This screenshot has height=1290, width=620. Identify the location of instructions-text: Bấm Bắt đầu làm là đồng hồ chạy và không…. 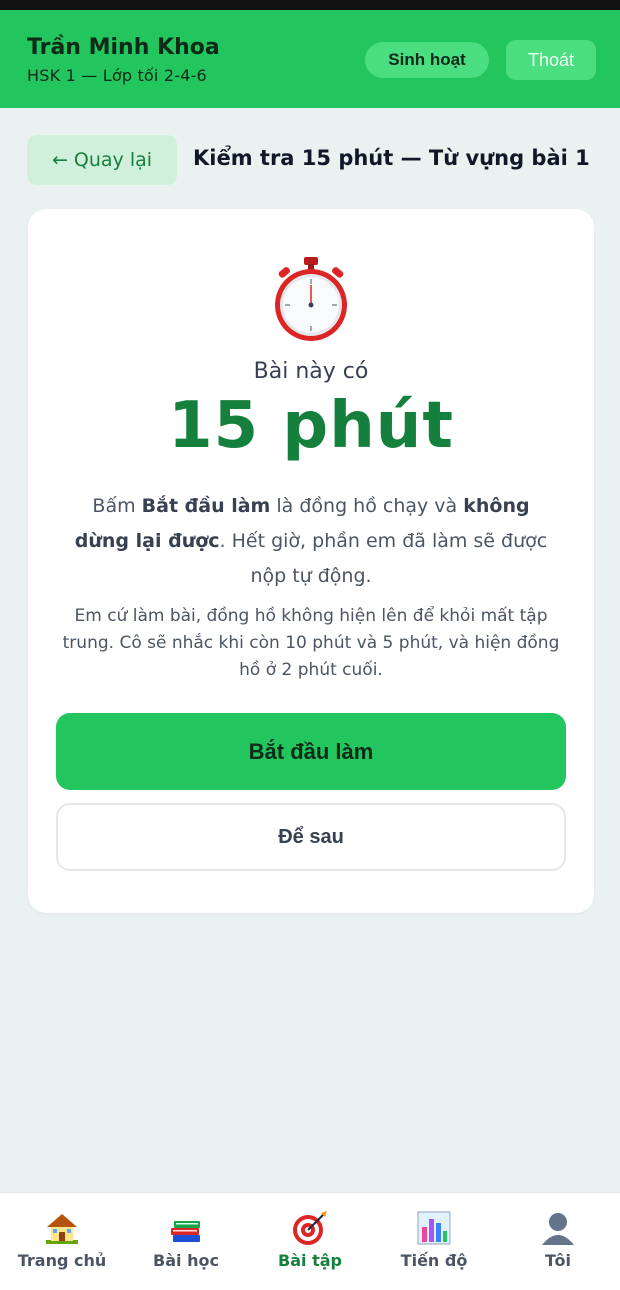
(311, 541).